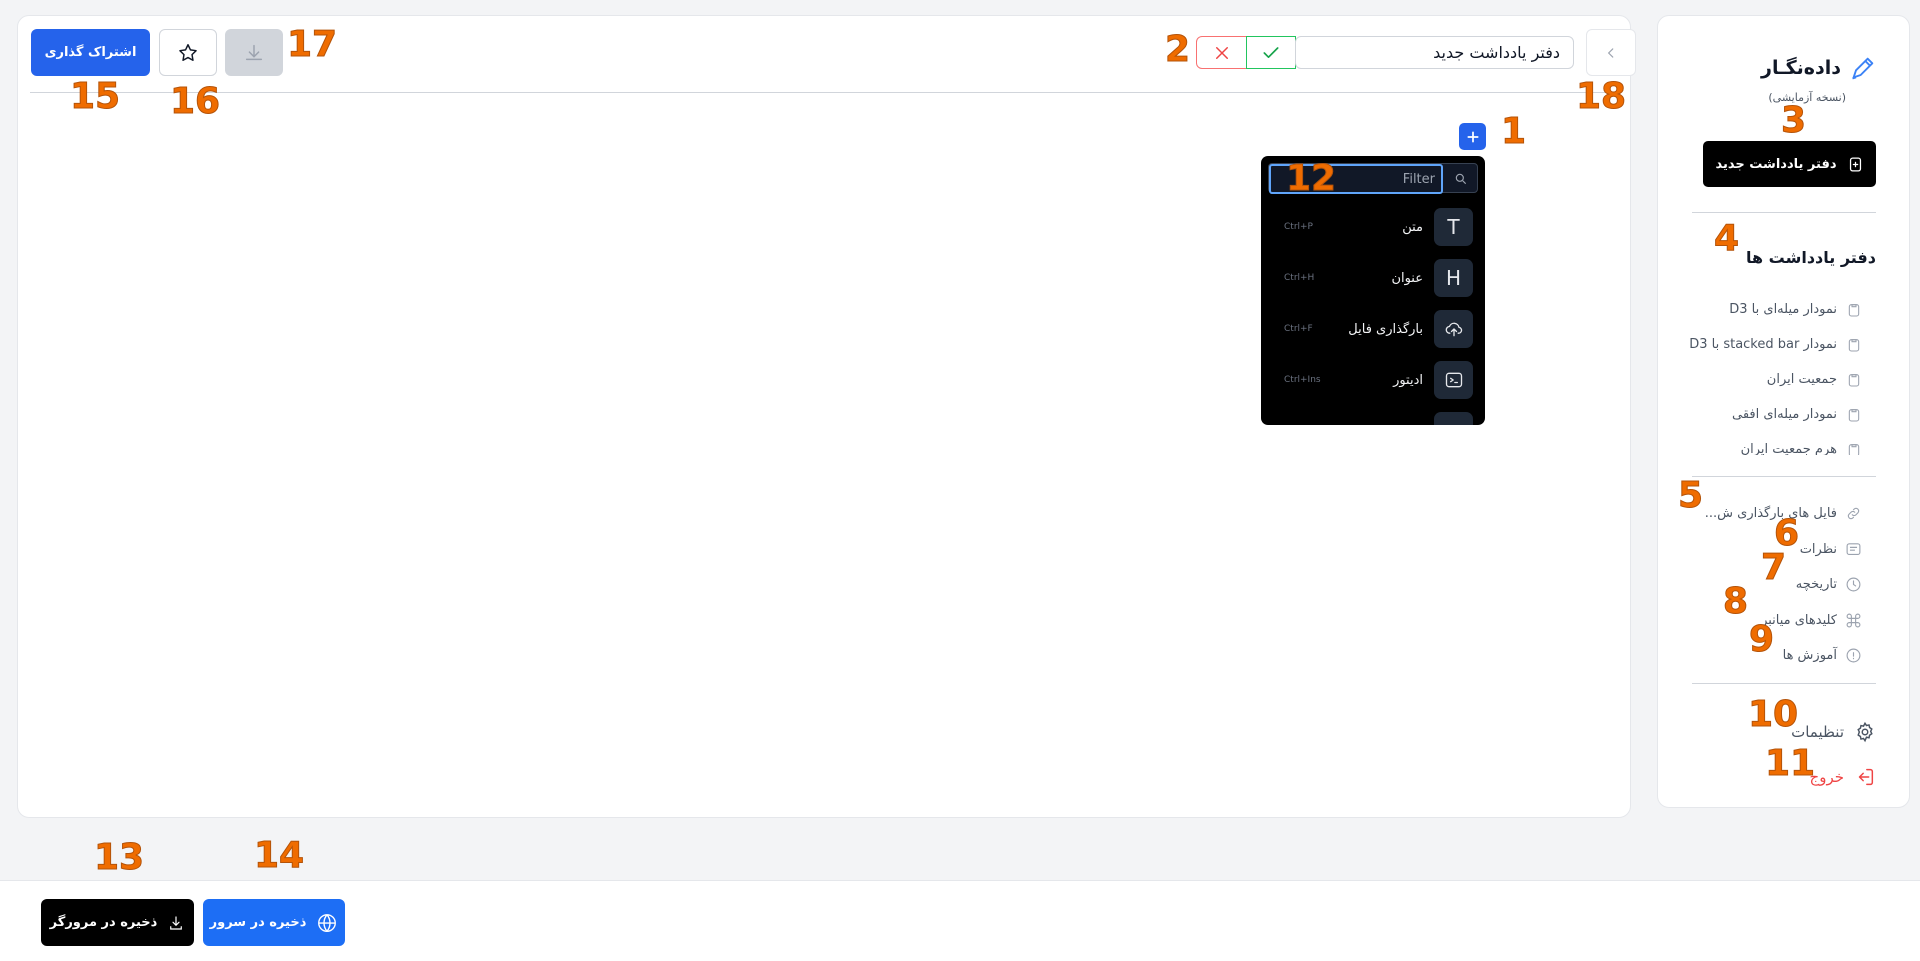 The width and height of the screenshot is (1920, 961). I want to click on check-icon, so click(1271, 52).